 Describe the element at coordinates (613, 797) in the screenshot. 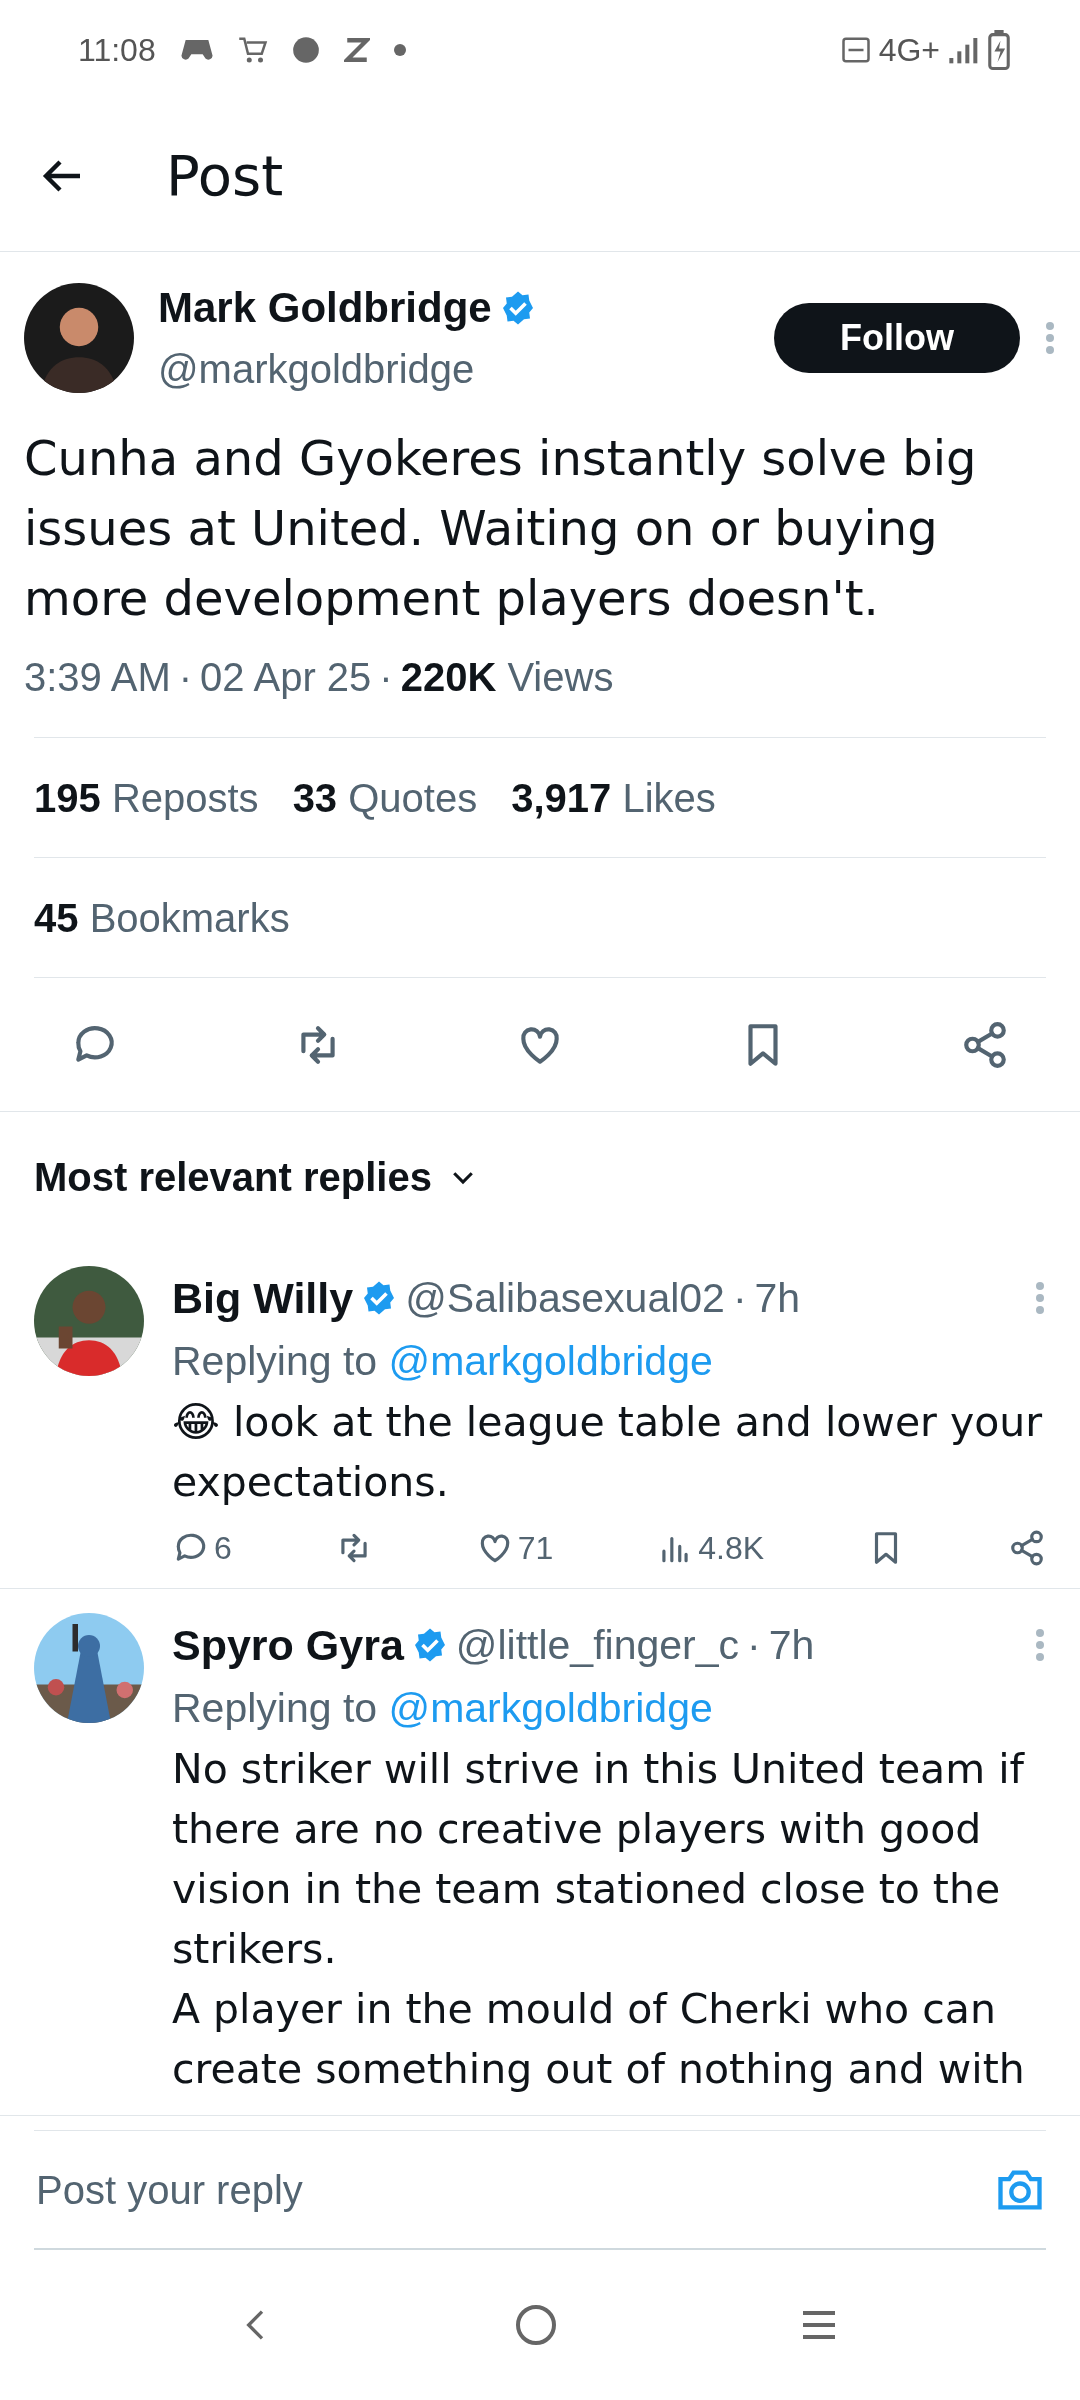

I see `stat-count: 3,917 Likes` at that location.